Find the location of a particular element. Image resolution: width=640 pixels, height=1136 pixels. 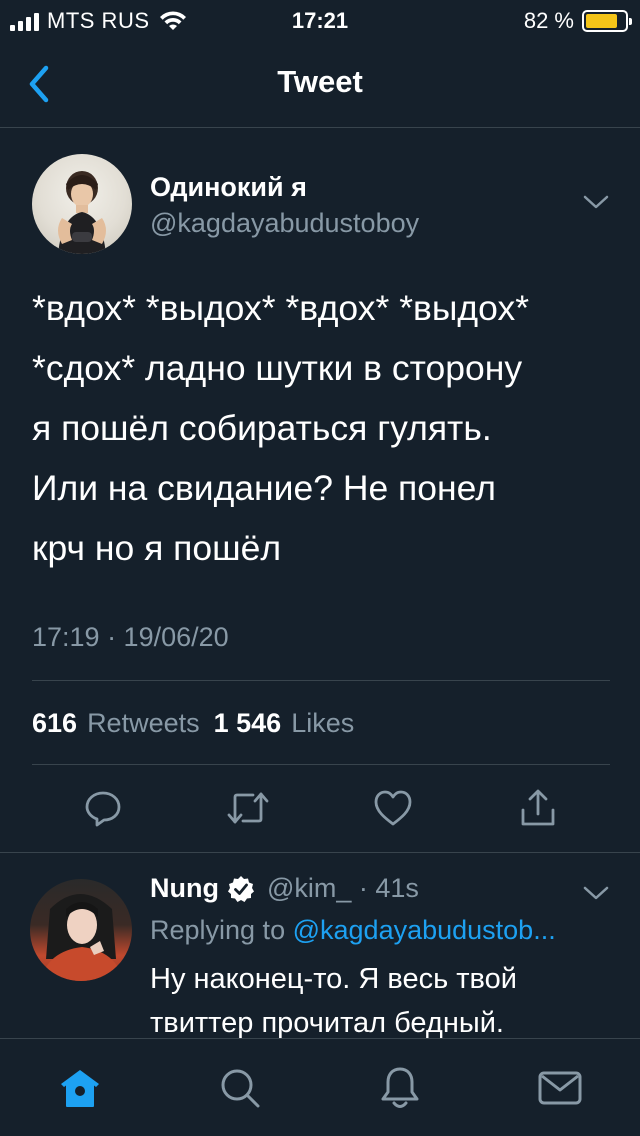

tab-messages is located at coordinates (560, 1088).